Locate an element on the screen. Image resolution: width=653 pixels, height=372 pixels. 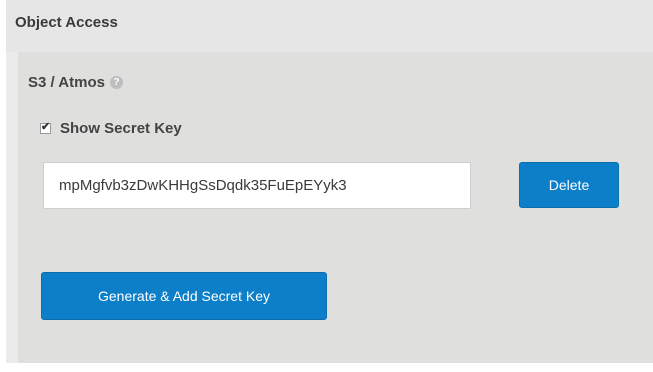
help-icon: ? is located at coordinates (116, 82).